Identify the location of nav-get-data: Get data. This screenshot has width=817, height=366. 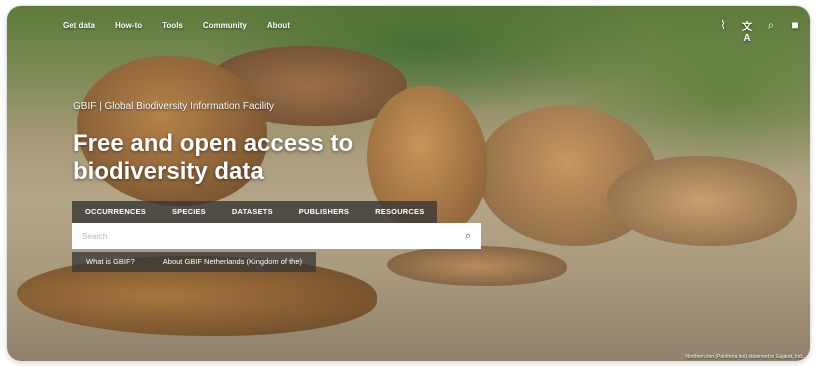
(79, 25).